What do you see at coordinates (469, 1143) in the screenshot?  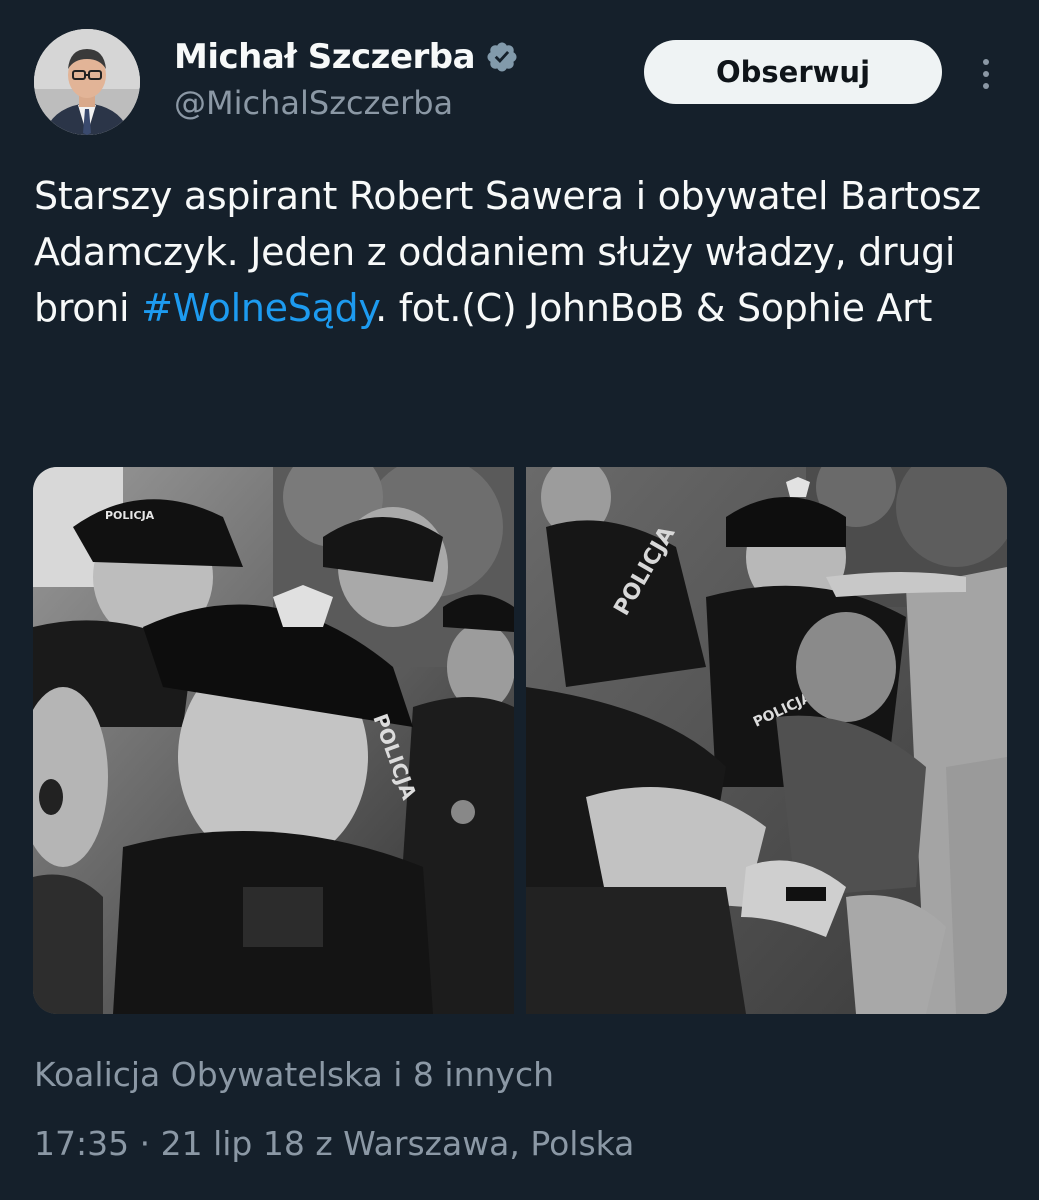 I see `tweet-location: z Warszawa, Polska` at bounding box center [469, 1143].